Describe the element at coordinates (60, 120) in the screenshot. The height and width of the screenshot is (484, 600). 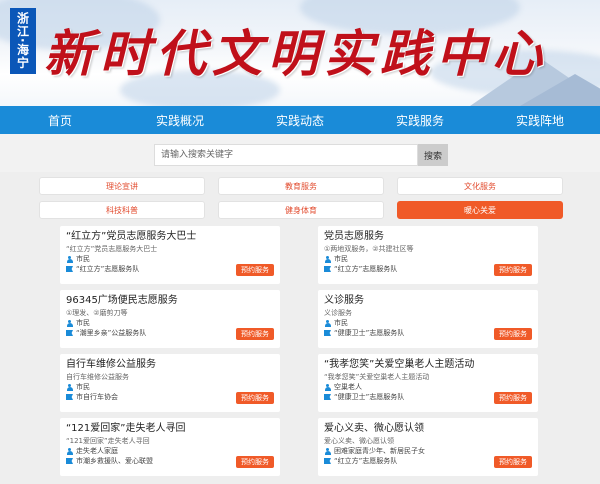
I see `nav-home: 首页` at that location.